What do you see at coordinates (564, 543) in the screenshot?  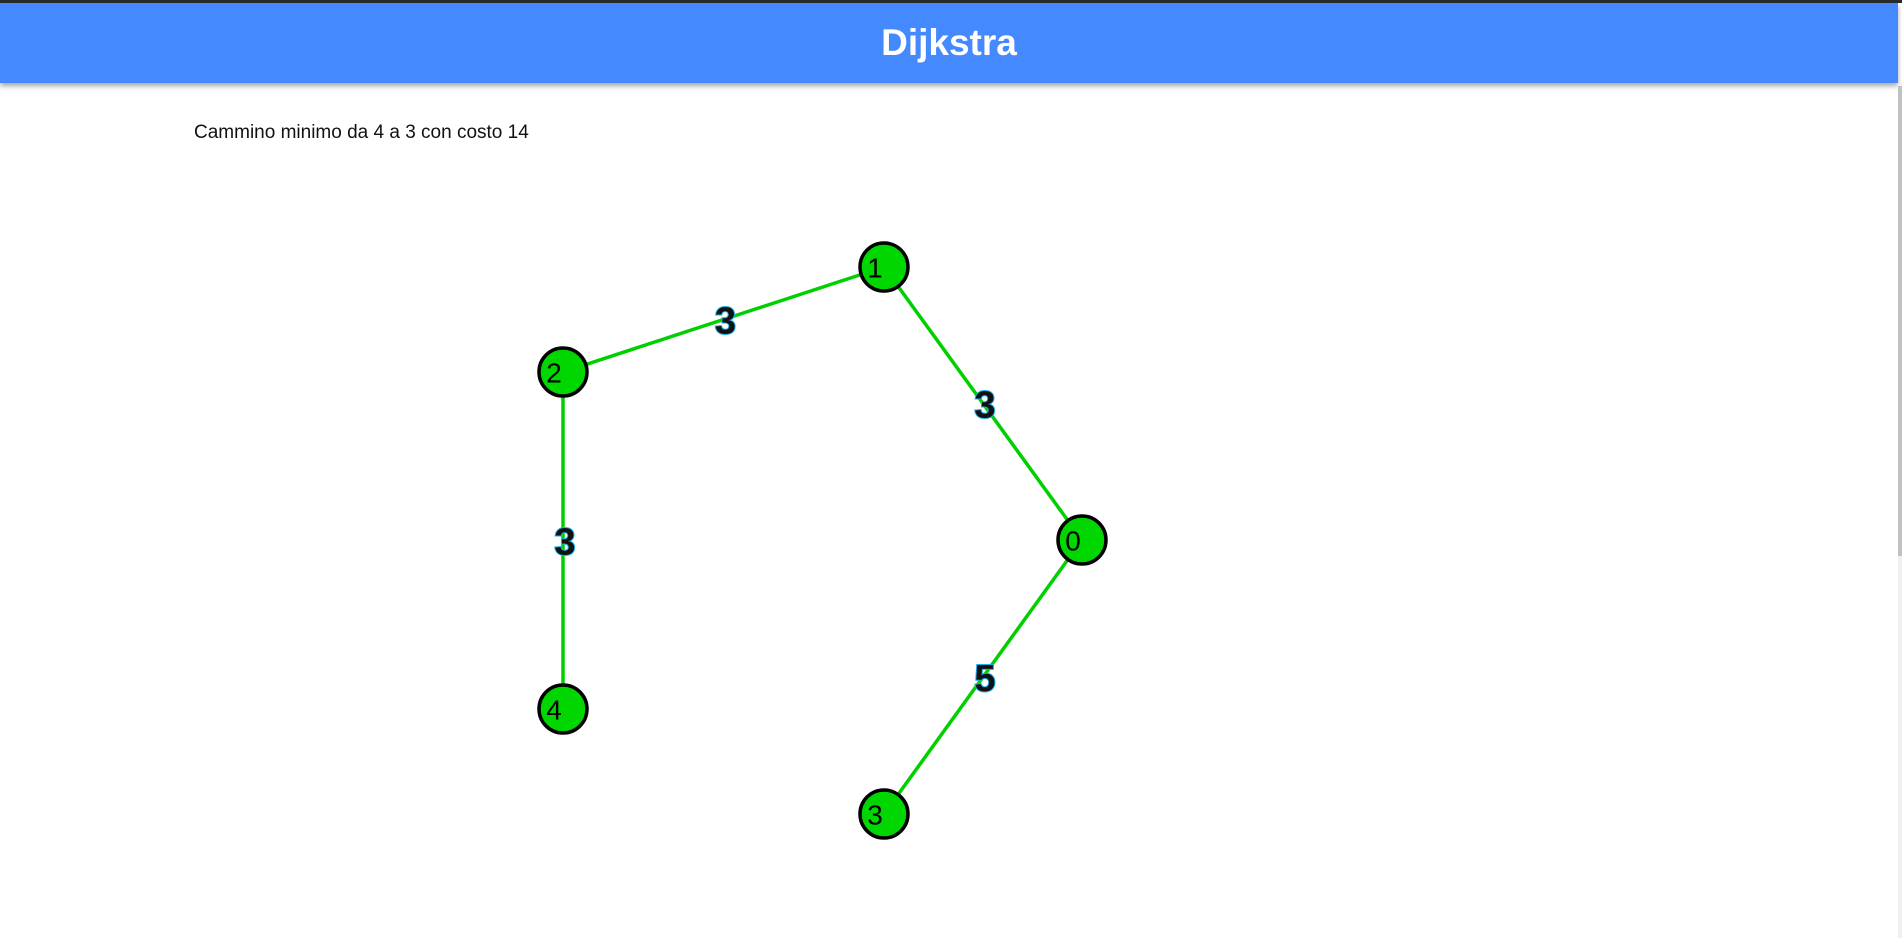 I see `edge-weight-2-4: 3` at bounding box center [564, 543].